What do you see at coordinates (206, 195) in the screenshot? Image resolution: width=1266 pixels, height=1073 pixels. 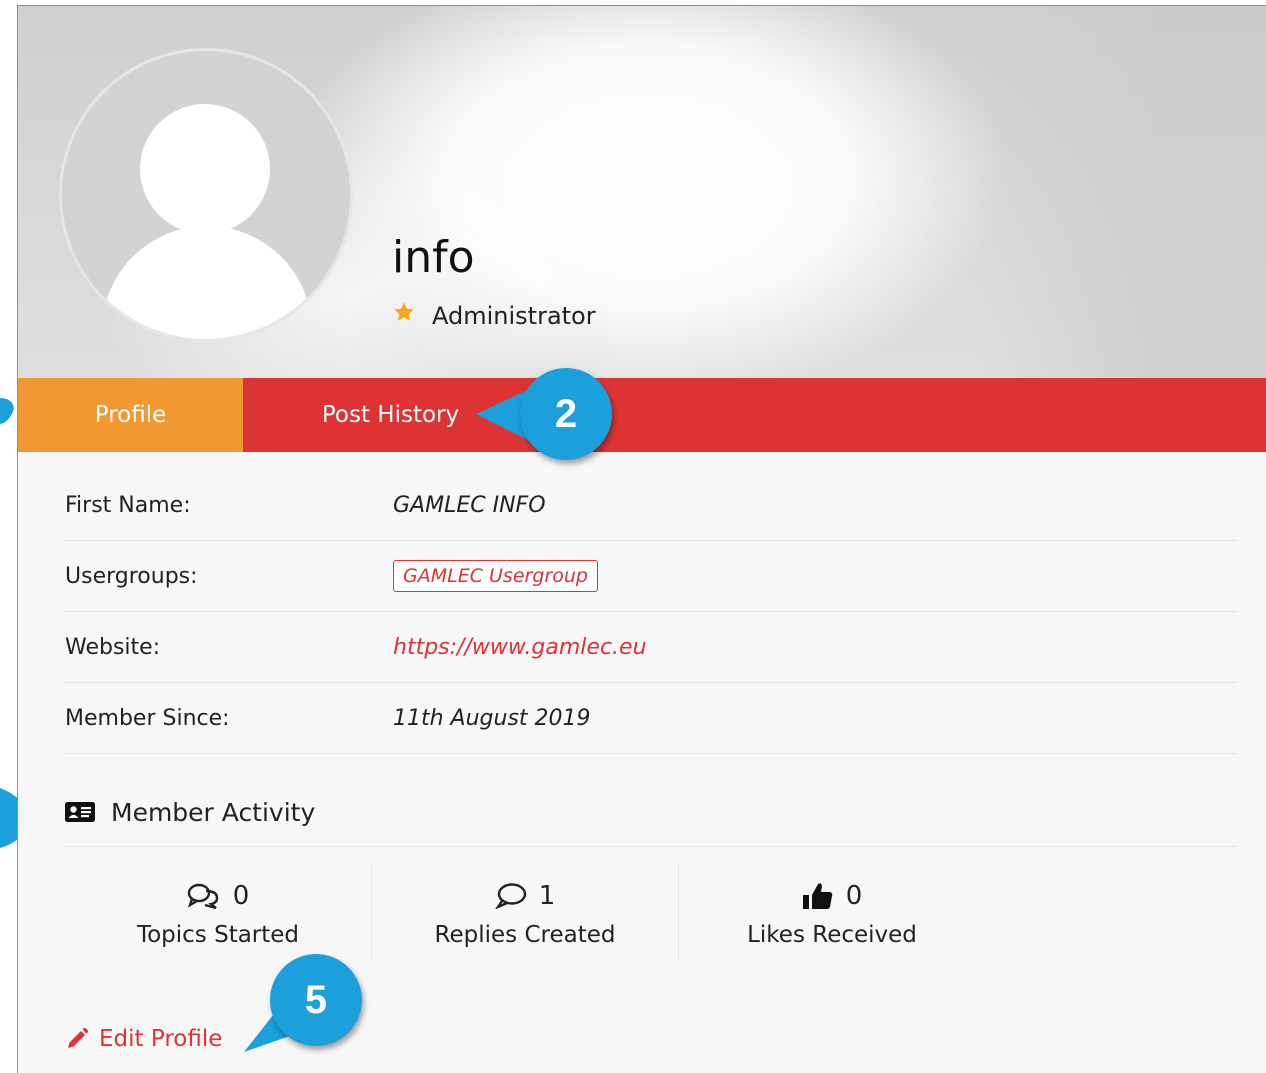 I see `avatar` at bounding box center [206, 195].